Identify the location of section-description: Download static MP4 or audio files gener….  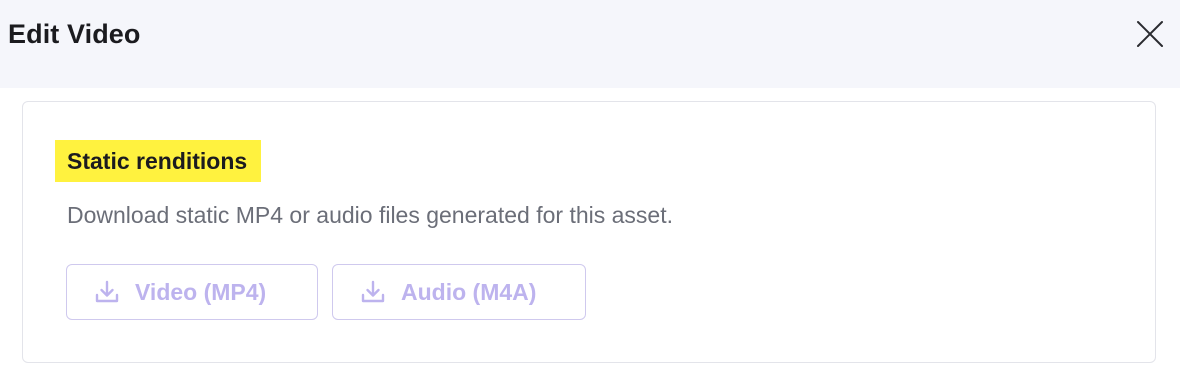
(370, 215).